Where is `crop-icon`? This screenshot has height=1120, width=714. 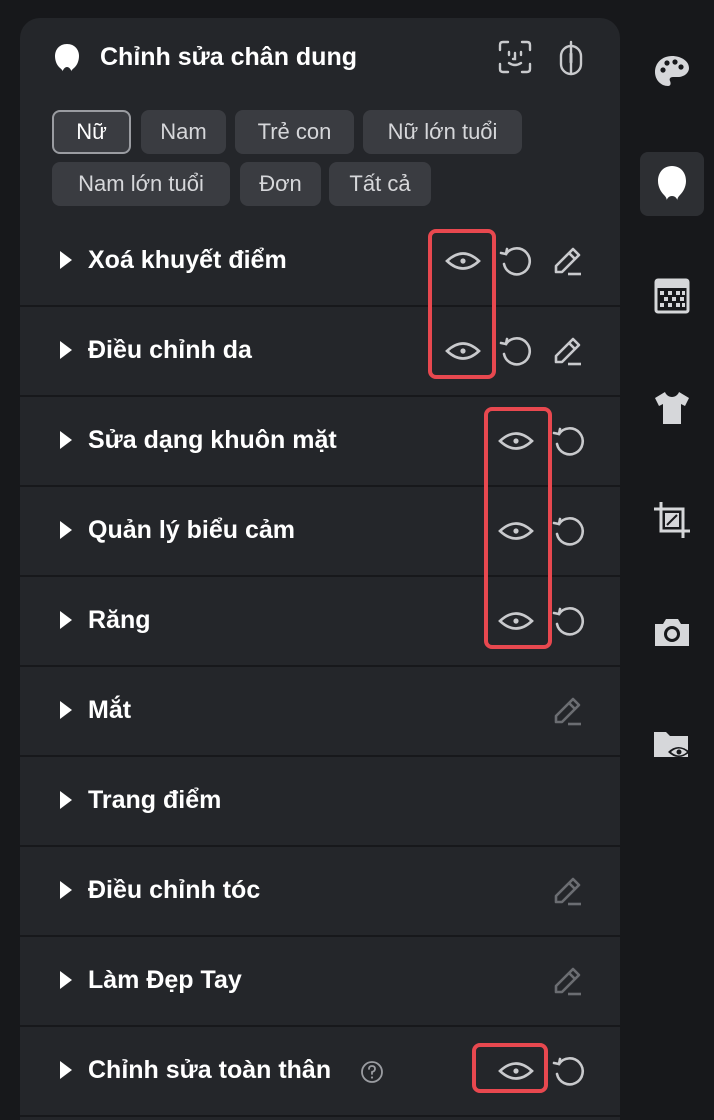
crop-icon is located at coordinates (672, 520).